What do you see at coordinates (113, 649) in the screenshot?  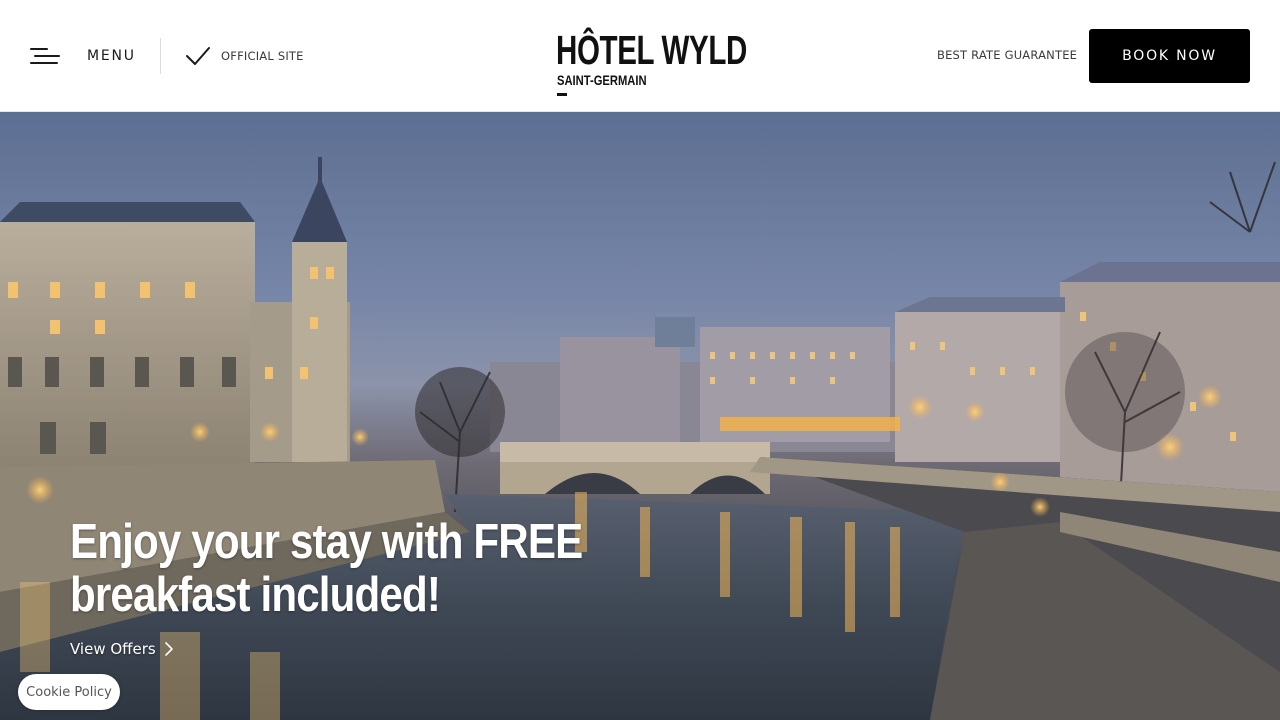 I see `view-offers-label: View Offers` at bounding box center [113, 649].